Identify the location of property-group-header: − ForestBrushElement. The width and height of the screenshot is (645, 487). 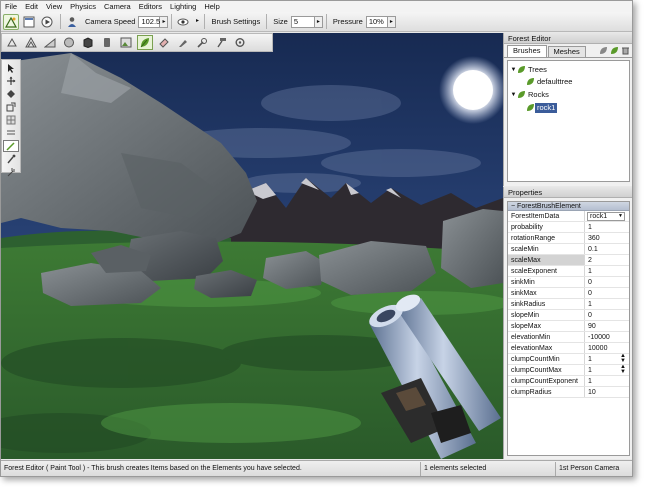
(568, 206).